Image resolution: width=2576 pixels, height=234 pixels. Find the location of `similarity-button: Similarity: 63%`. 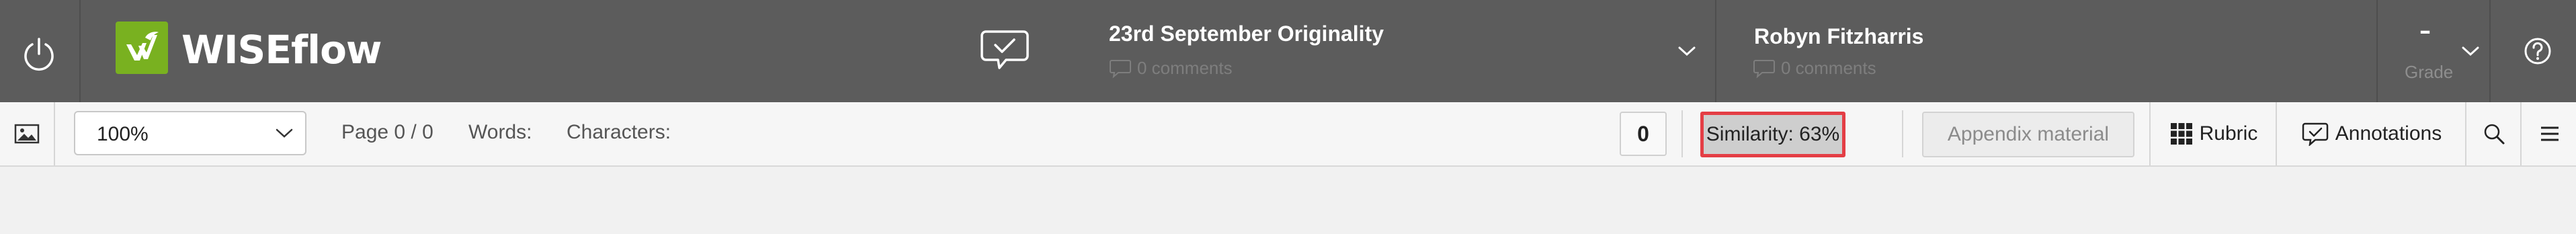

similarity-button: Similarity: 63% is located at coordinates (1772, 134).